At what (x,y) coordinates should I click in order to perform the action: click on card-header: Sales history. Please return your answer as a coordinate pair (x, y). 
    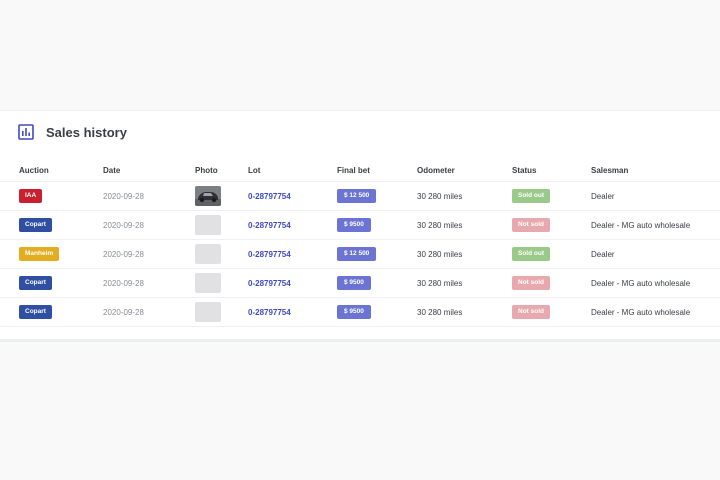
    Looking at the image, I should click on (72, 132).